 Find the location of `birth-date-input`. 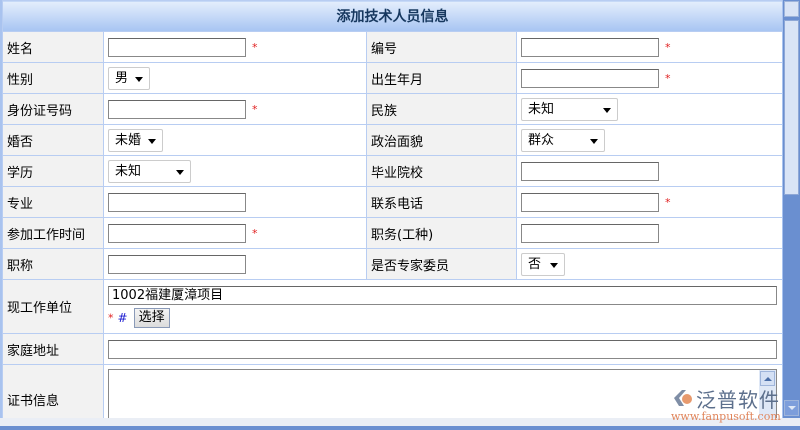

birth-date-input is located at coordinates (590, 78).